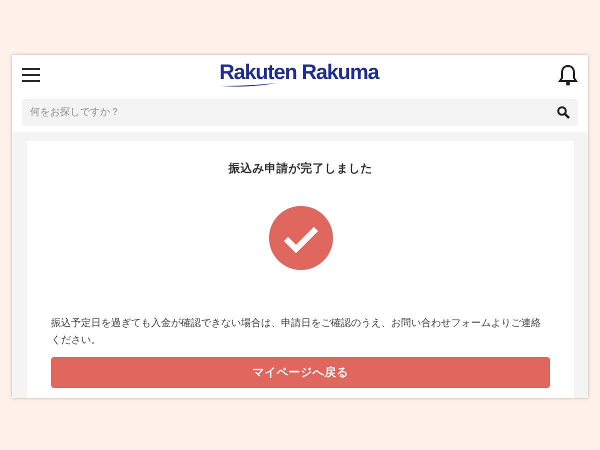 The height and width of the screenshot is (450, 600). I want to click on search-field: 何をお探しですか？, so click(300, 112).